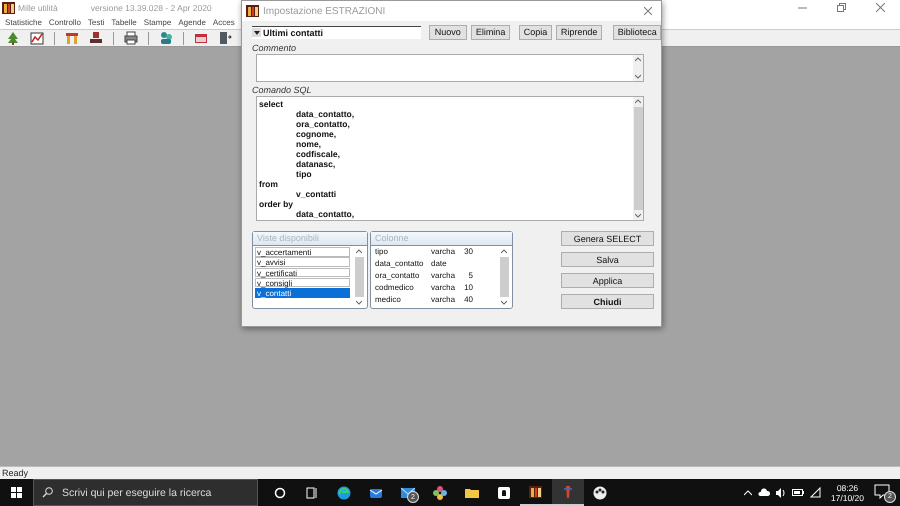 Image resolution: width=900 pixels, height=506 pixels. What do you see at coordinates (470, 276) in the screenshot?
I see `column-size: 5` at bounding box center [470, 276].